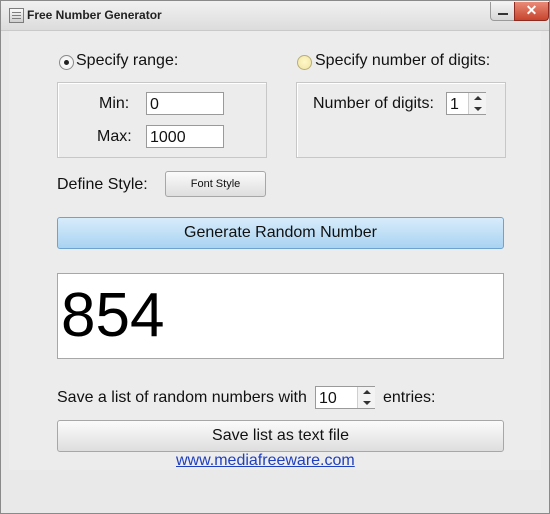 The height and width of the screenshot is (514, 550). I want to click on close-icon: ✕, so click(531, 10).